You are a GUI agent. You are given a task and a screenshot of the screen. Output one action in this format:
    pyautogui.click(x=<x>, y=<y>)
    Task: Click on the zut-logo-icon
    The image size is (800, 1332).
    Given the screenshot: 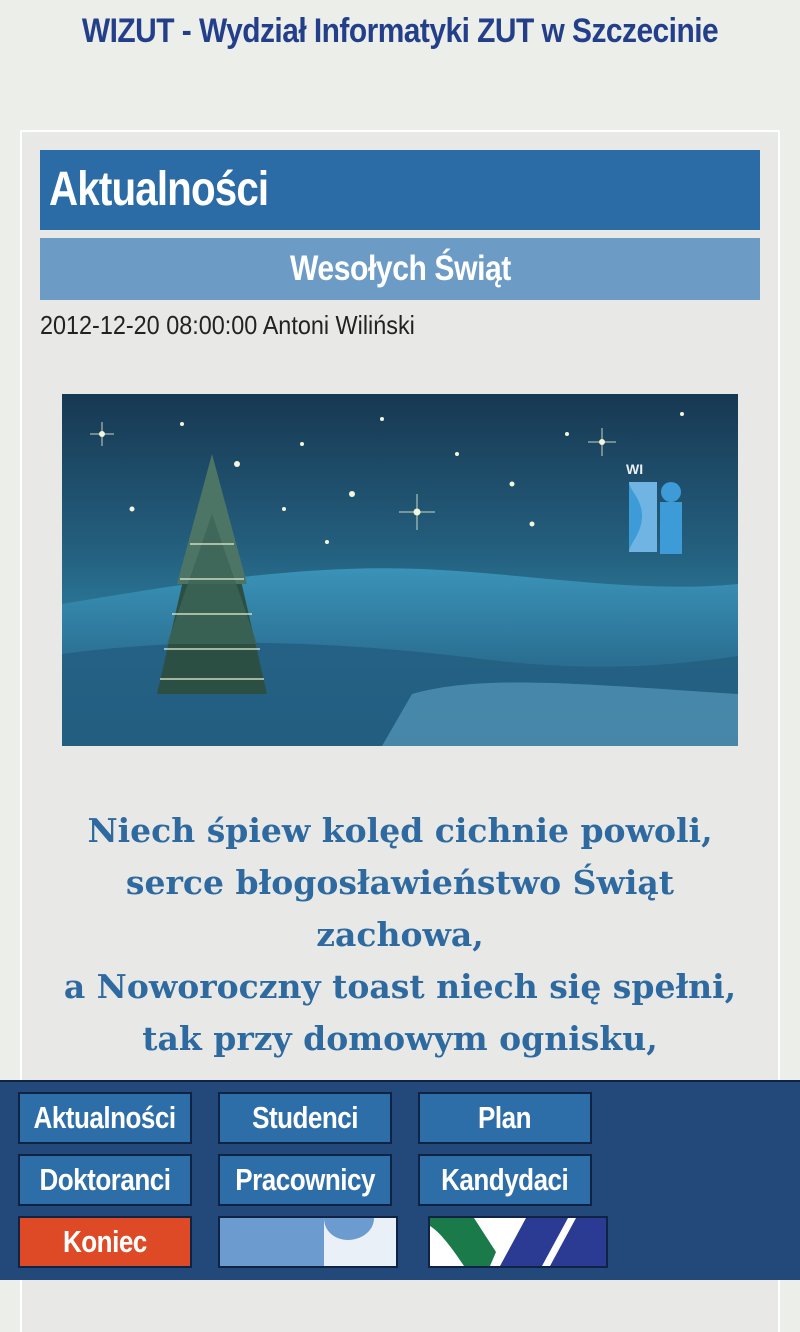 What is the action you would take?
    pyautogui.click(x=518, y=1242)
    